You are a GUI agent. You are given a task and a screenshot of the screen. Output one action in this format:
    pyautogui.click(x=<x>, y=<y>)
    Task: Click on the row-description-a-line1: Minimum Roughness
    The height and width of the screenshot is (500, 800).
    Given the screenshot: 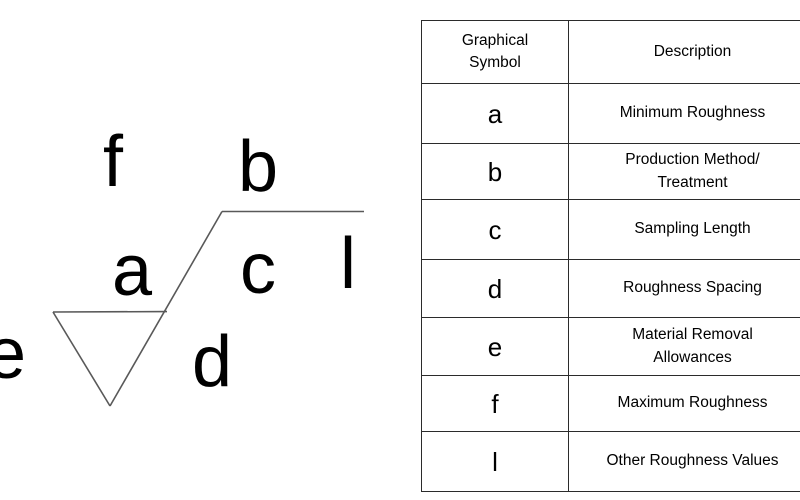 What is the action you would take?
    pyautogui.click(x=692, y=113)
    